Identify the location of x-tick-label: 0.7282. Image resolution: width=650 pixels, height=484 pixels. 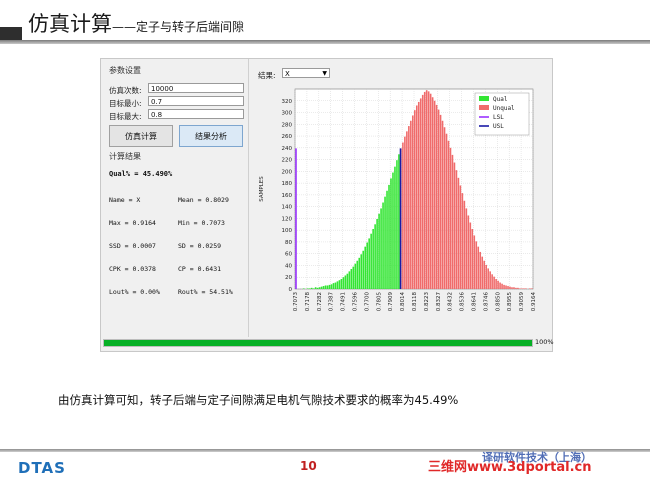
(320, 301).